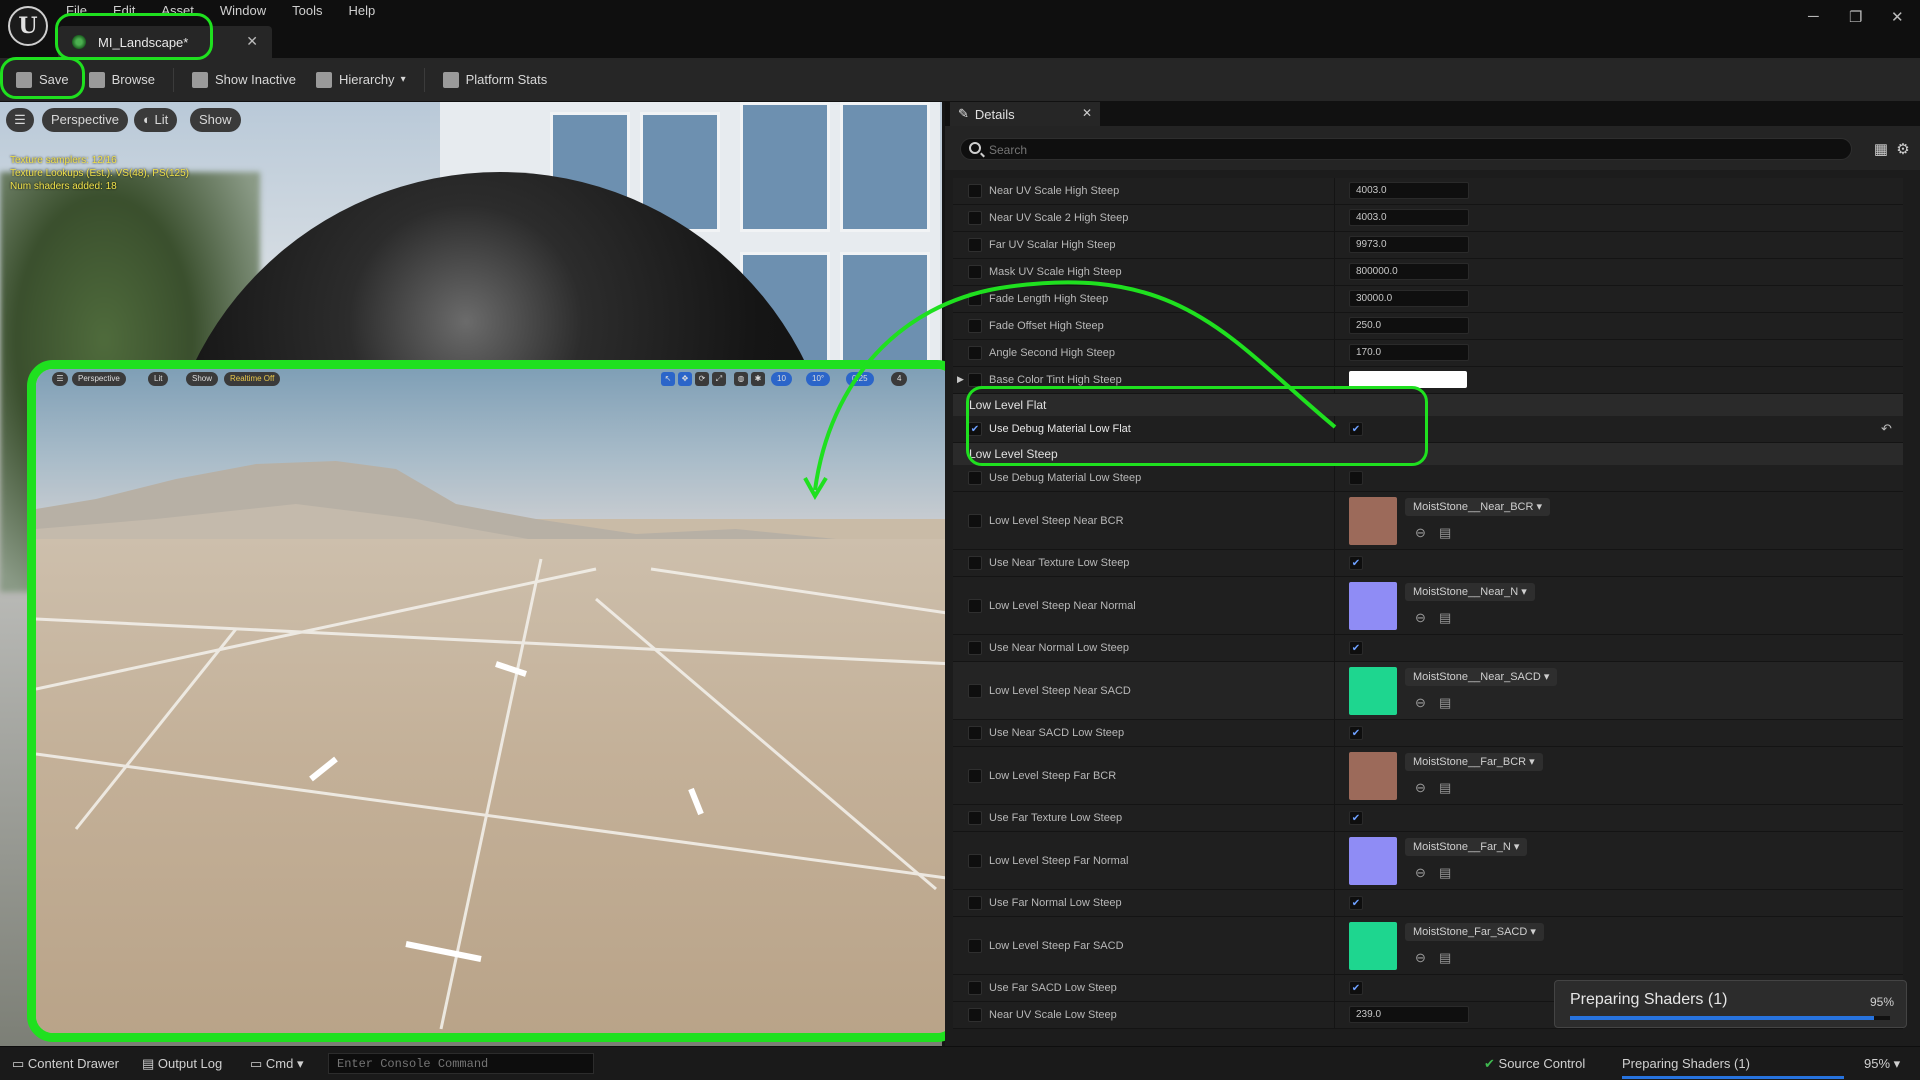 Image resolution: width=1920 pixels, height=1080 pixels. What do you see at coordinates (1356, 478) in the screenshot?
I see `value-checkbox` at bounding box center [1356, 478].